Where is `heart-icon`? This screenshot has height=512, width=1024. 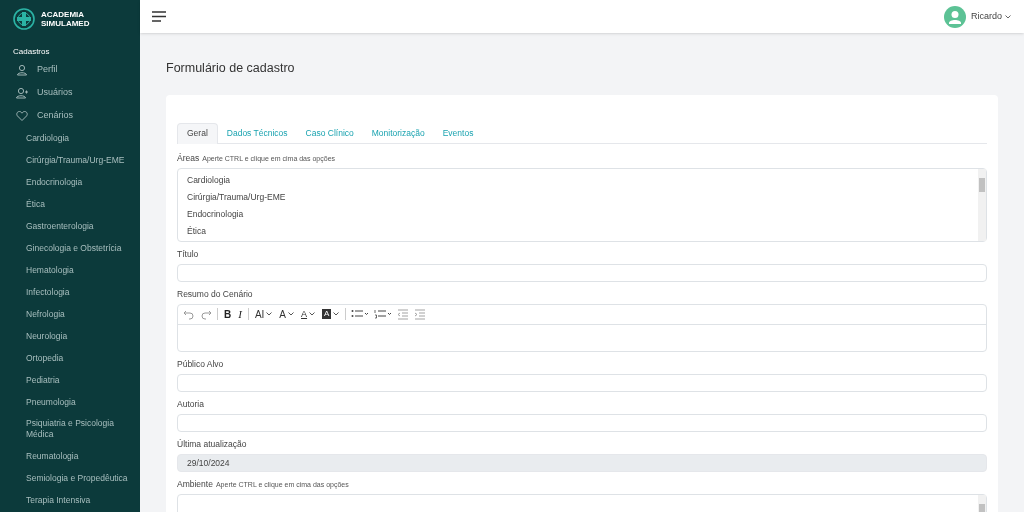 heart-icon is located at coordinates (22, 115).